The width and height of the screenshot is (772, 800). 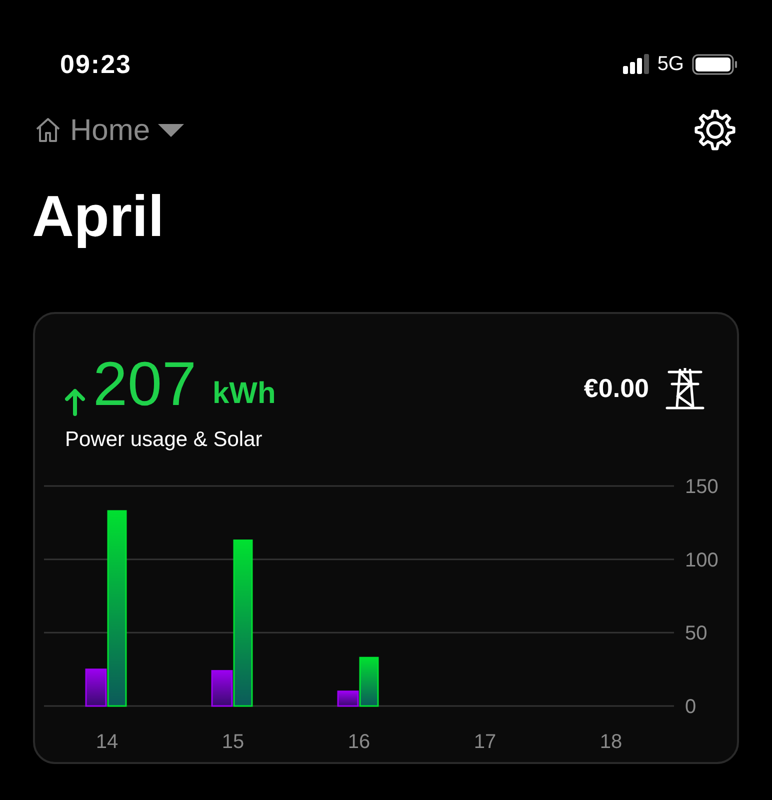 What do you see at coordinates (244, 394) in the screenshot?
I see `total-unit: kWh` at bounding box center [244, 394].